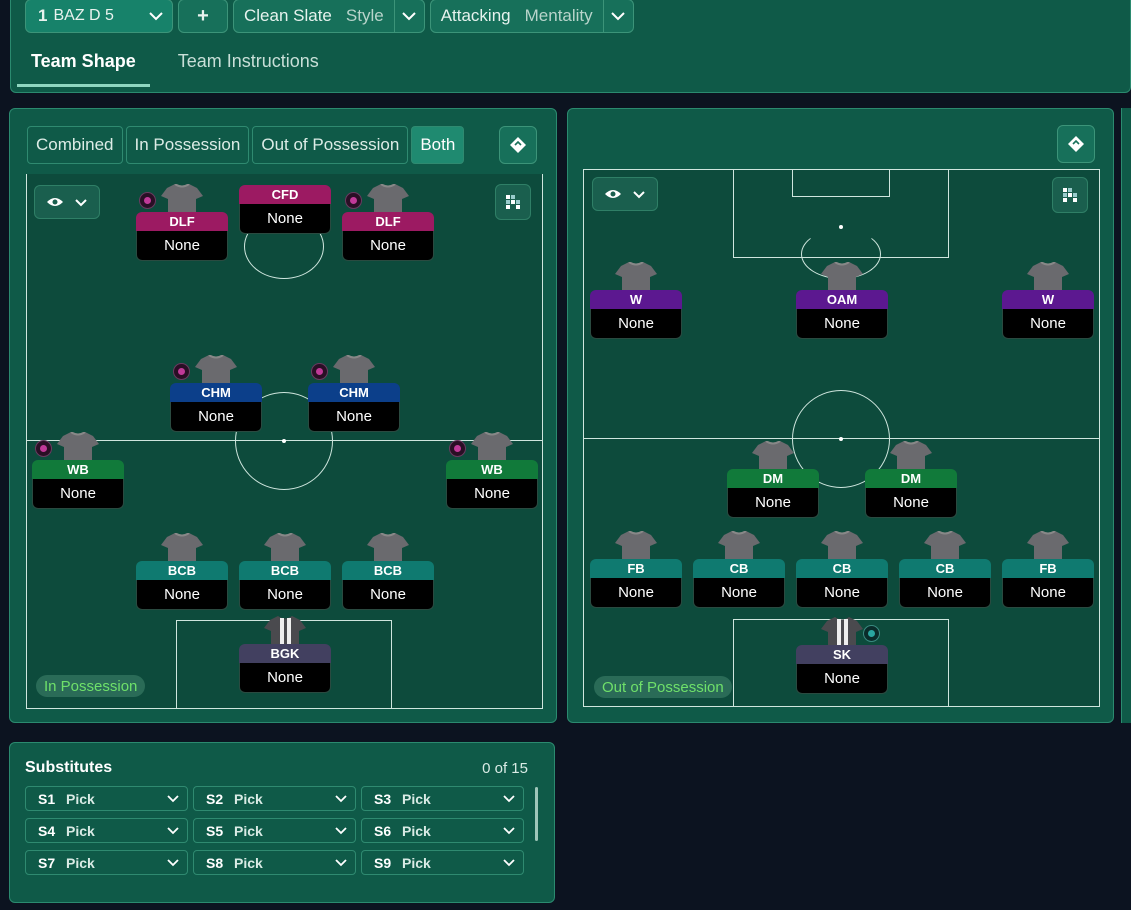 The width and height of the screenshot is (1131, 910). I want to click on toggle-out-of-possession: Out of Possession, so click(330, 145).